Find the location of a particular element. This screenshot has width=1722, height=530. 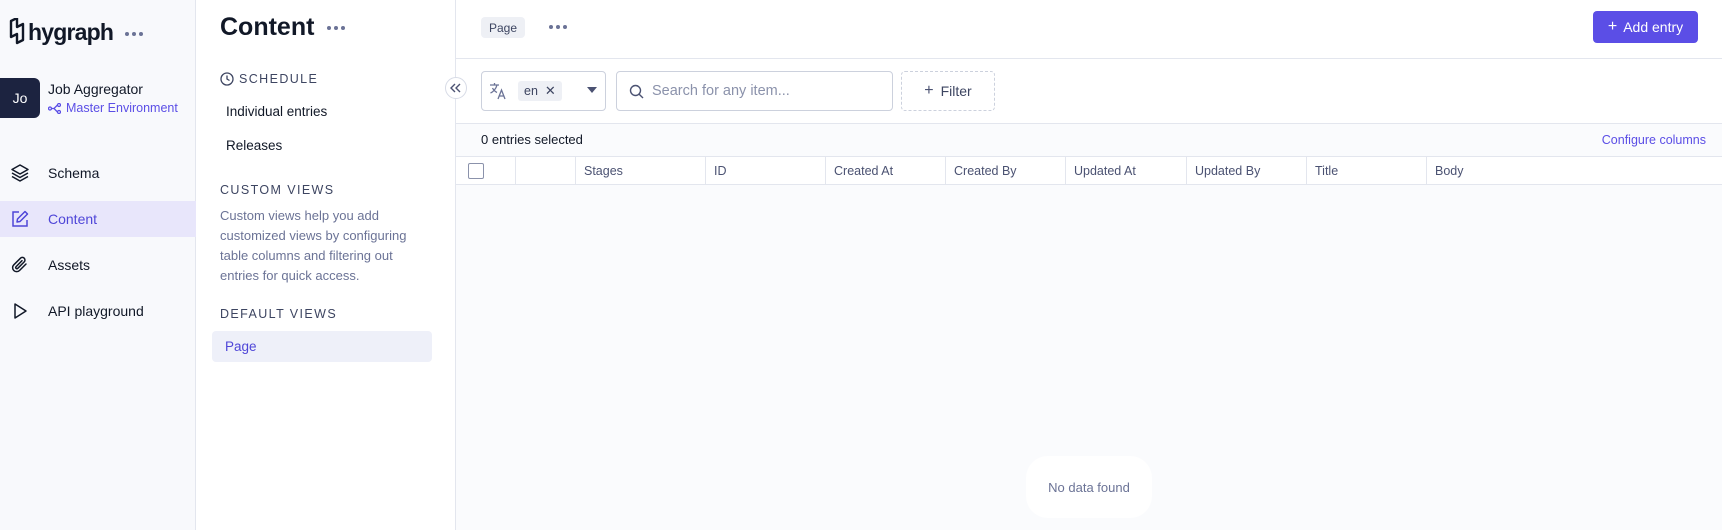

layers-icon is located at coordinates (20, 173).